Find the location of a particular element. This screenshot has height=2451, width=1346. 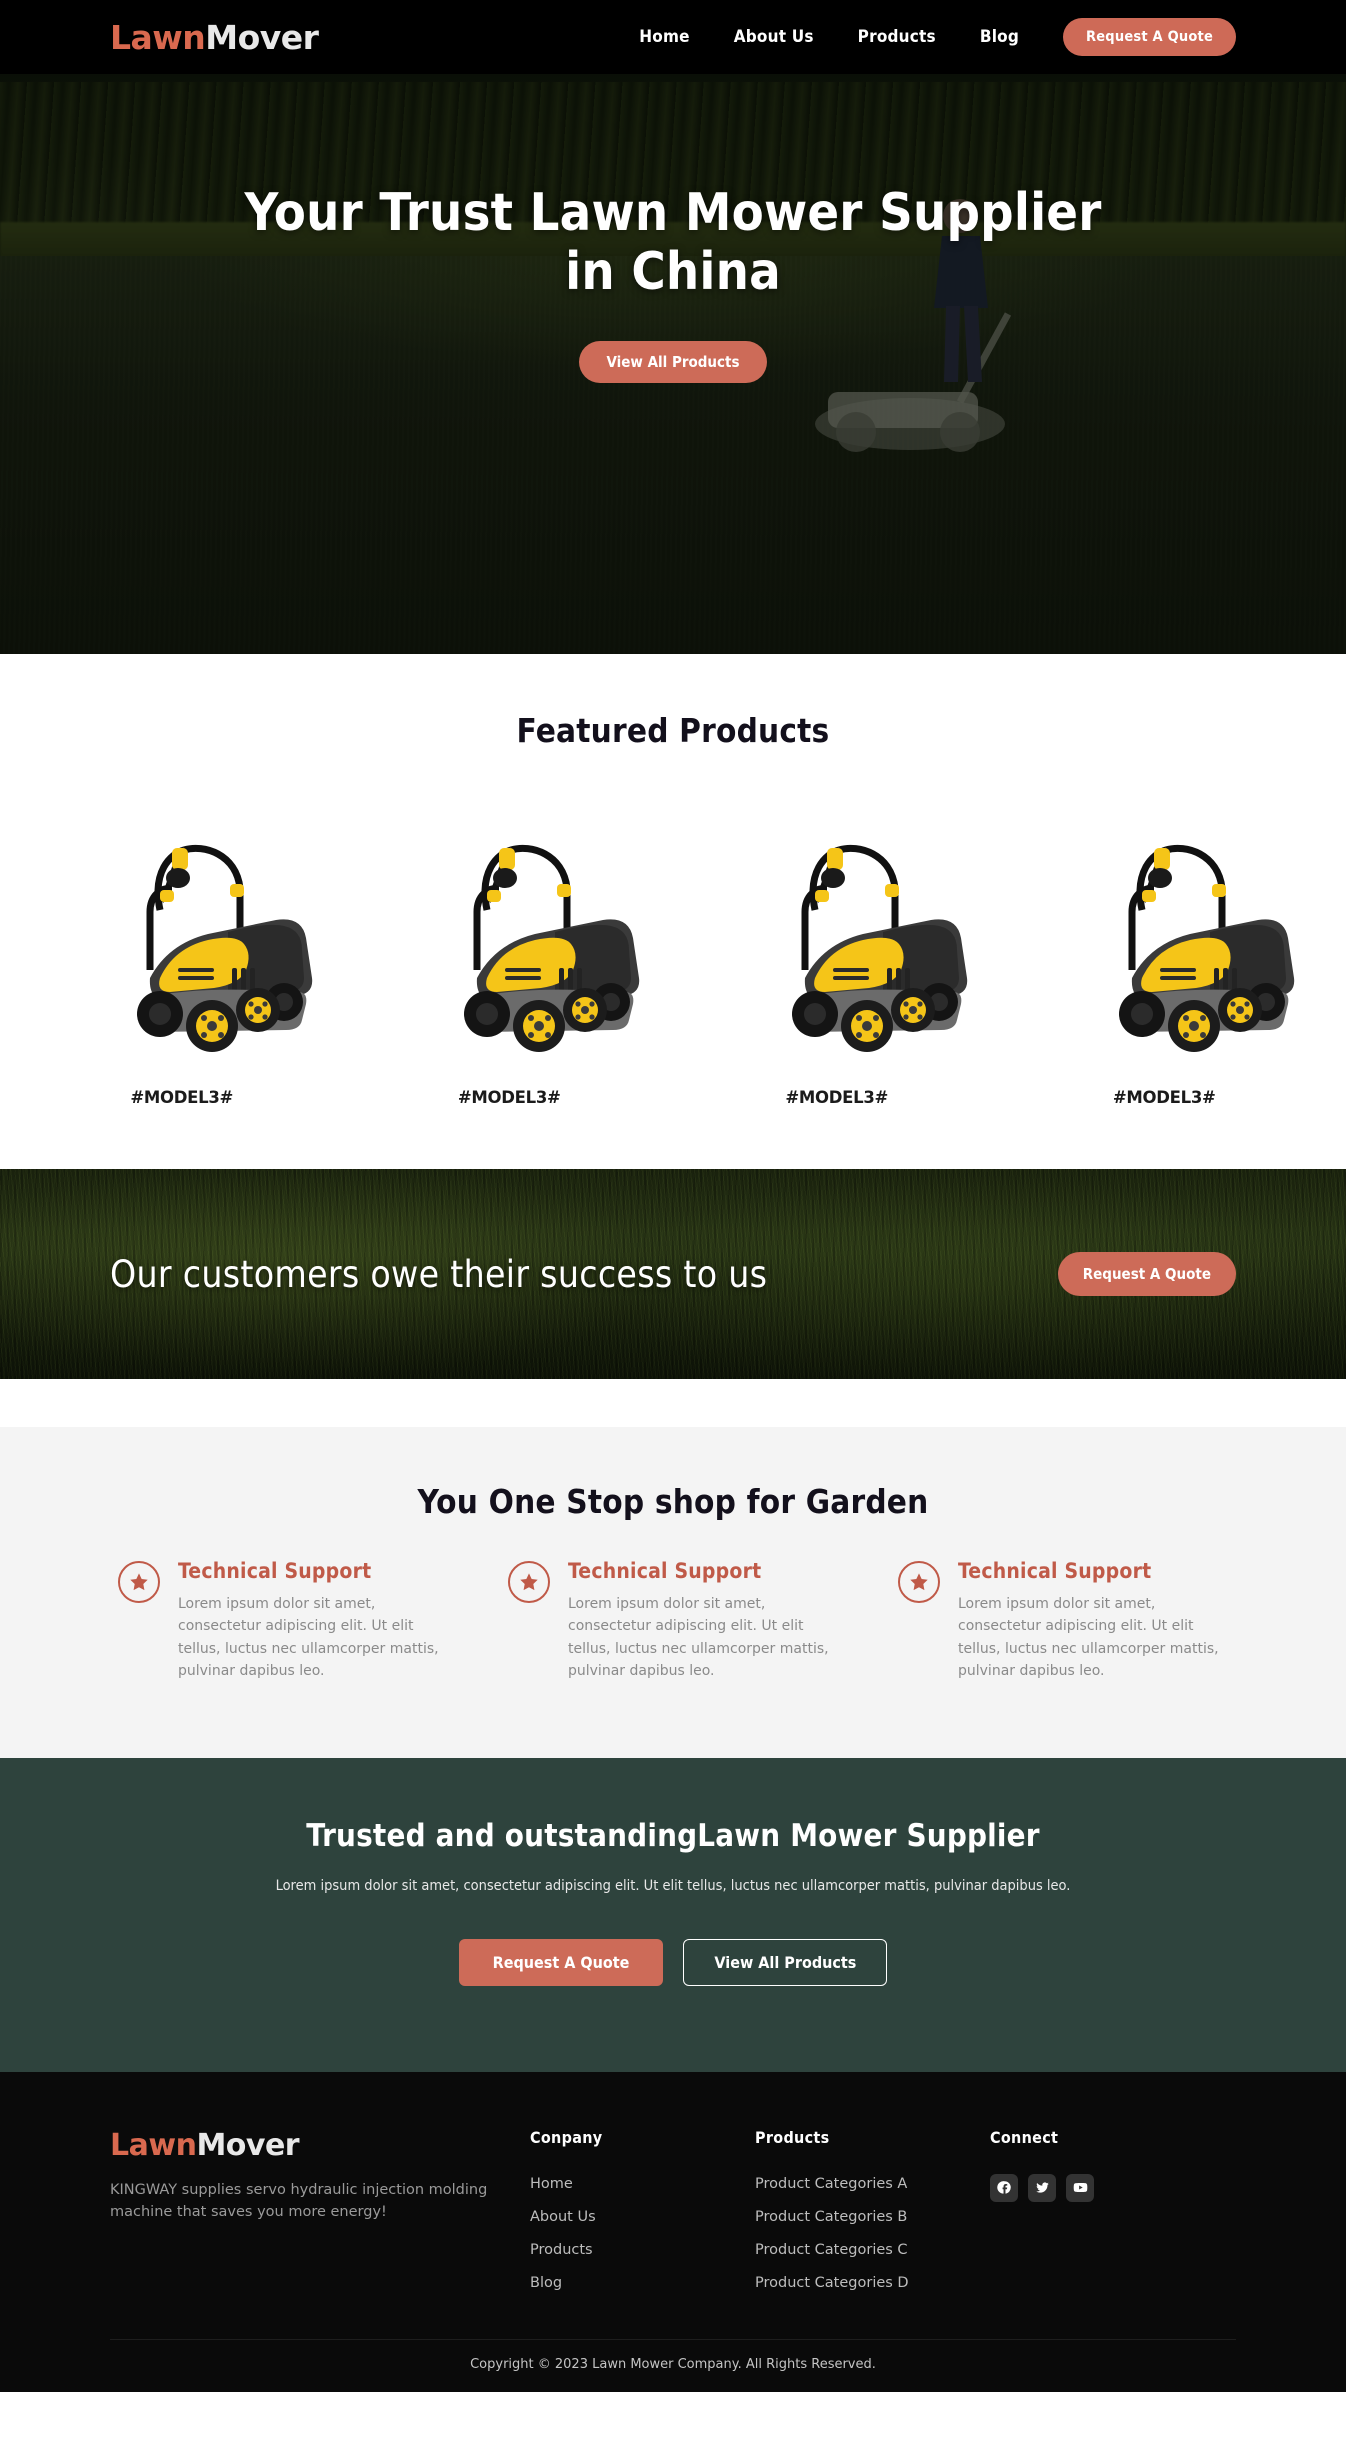

nav-link-blog: Blog is located at coordinates (999, 37).